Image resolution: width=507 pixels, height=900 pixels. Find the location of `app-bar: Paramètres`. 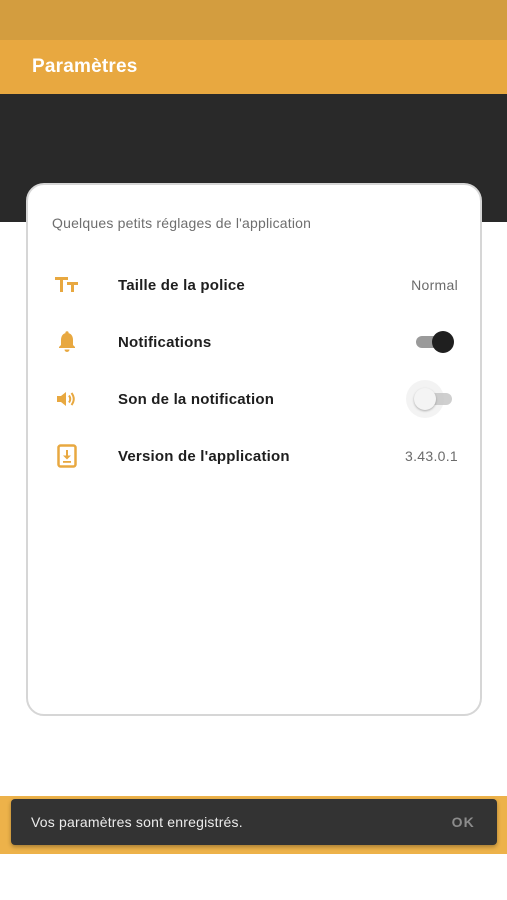

app-bar: Paramètres is located at coordinates (253, 67).